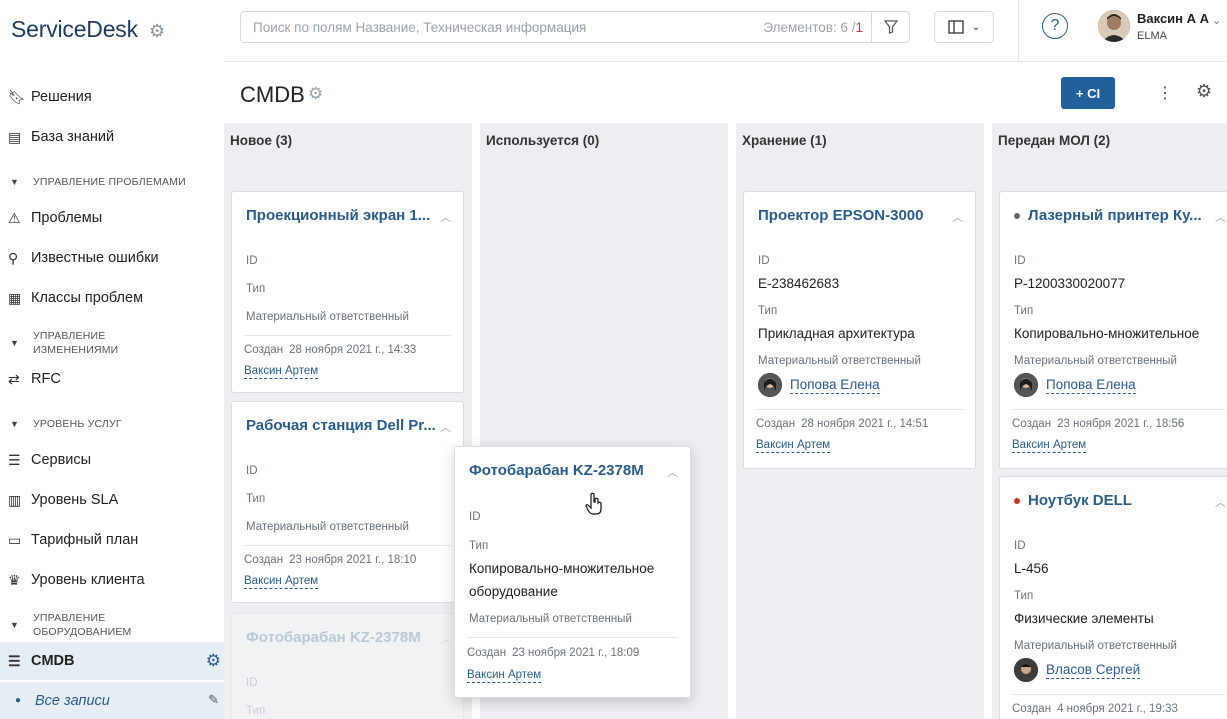 The image size is (1227, 719). I want to click on sidebar-item-rfc: ⇄ RFC, so click(112, 379).